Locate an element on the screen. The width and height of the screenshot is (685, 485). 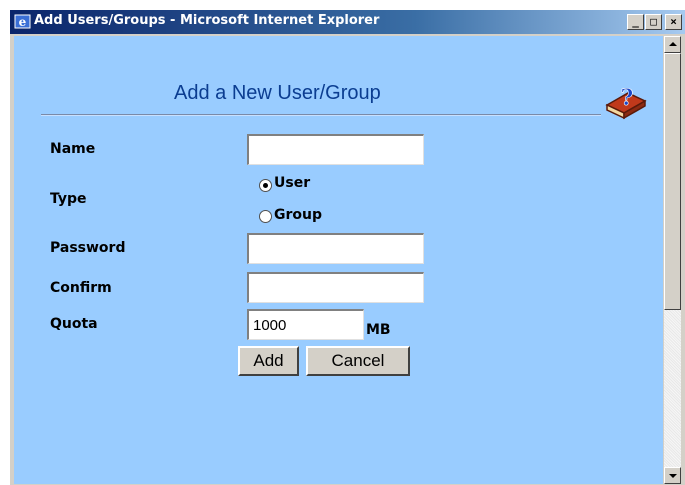
add-button: Add is located at coordinates (268, 361).